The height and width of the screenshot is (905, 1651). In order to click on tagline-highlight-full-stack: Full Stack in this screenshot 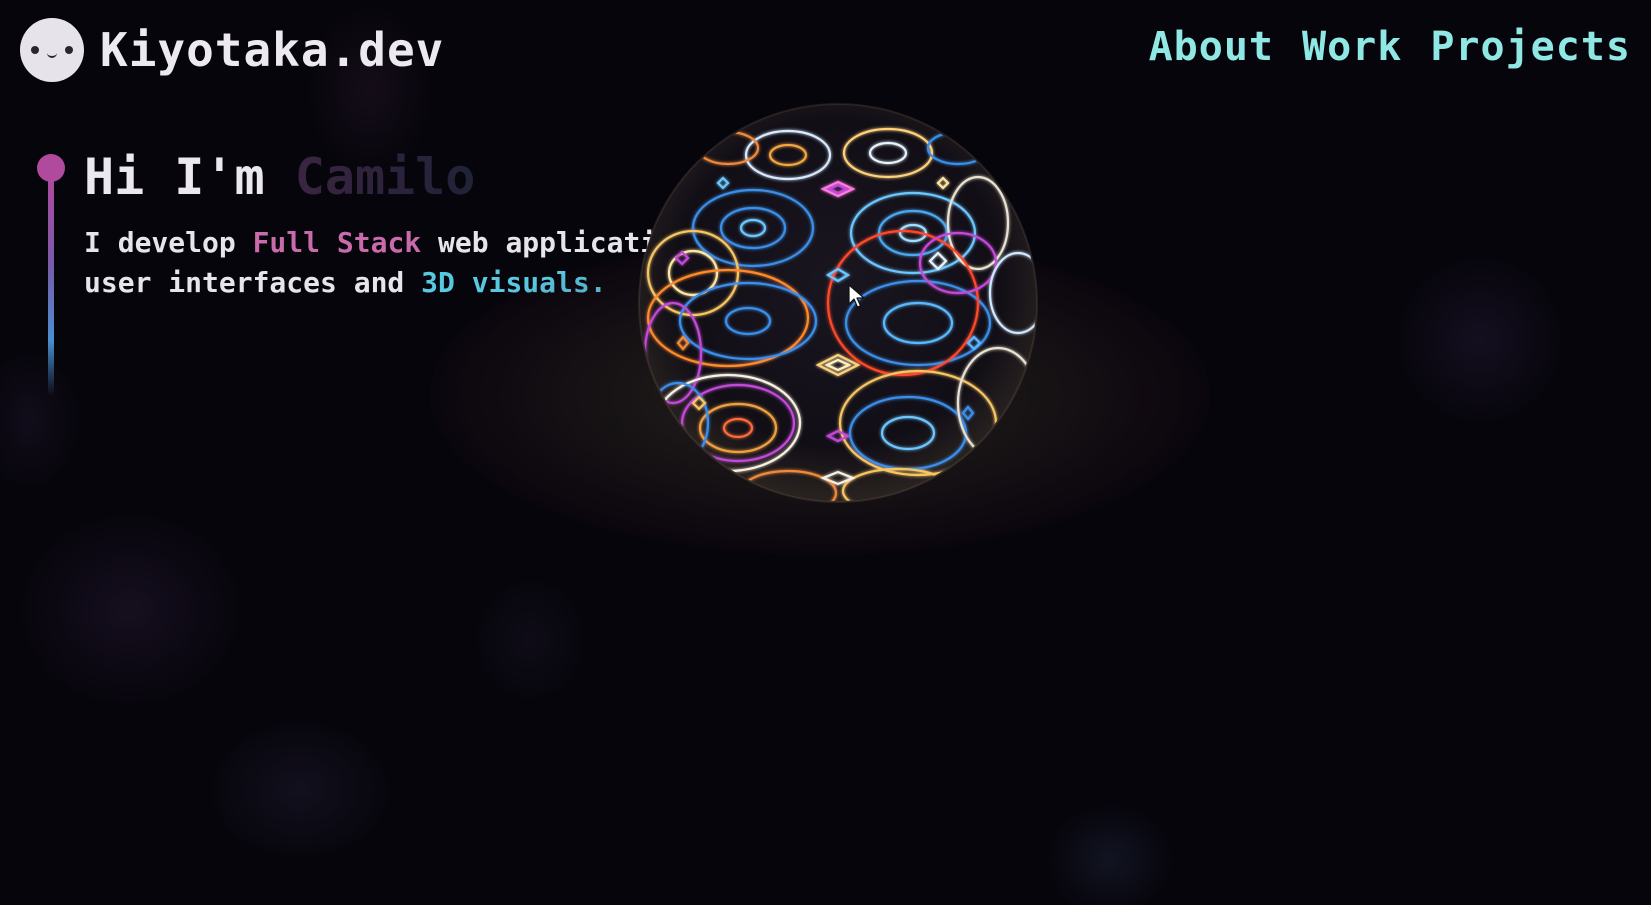, I will do `click(337, 242)`.